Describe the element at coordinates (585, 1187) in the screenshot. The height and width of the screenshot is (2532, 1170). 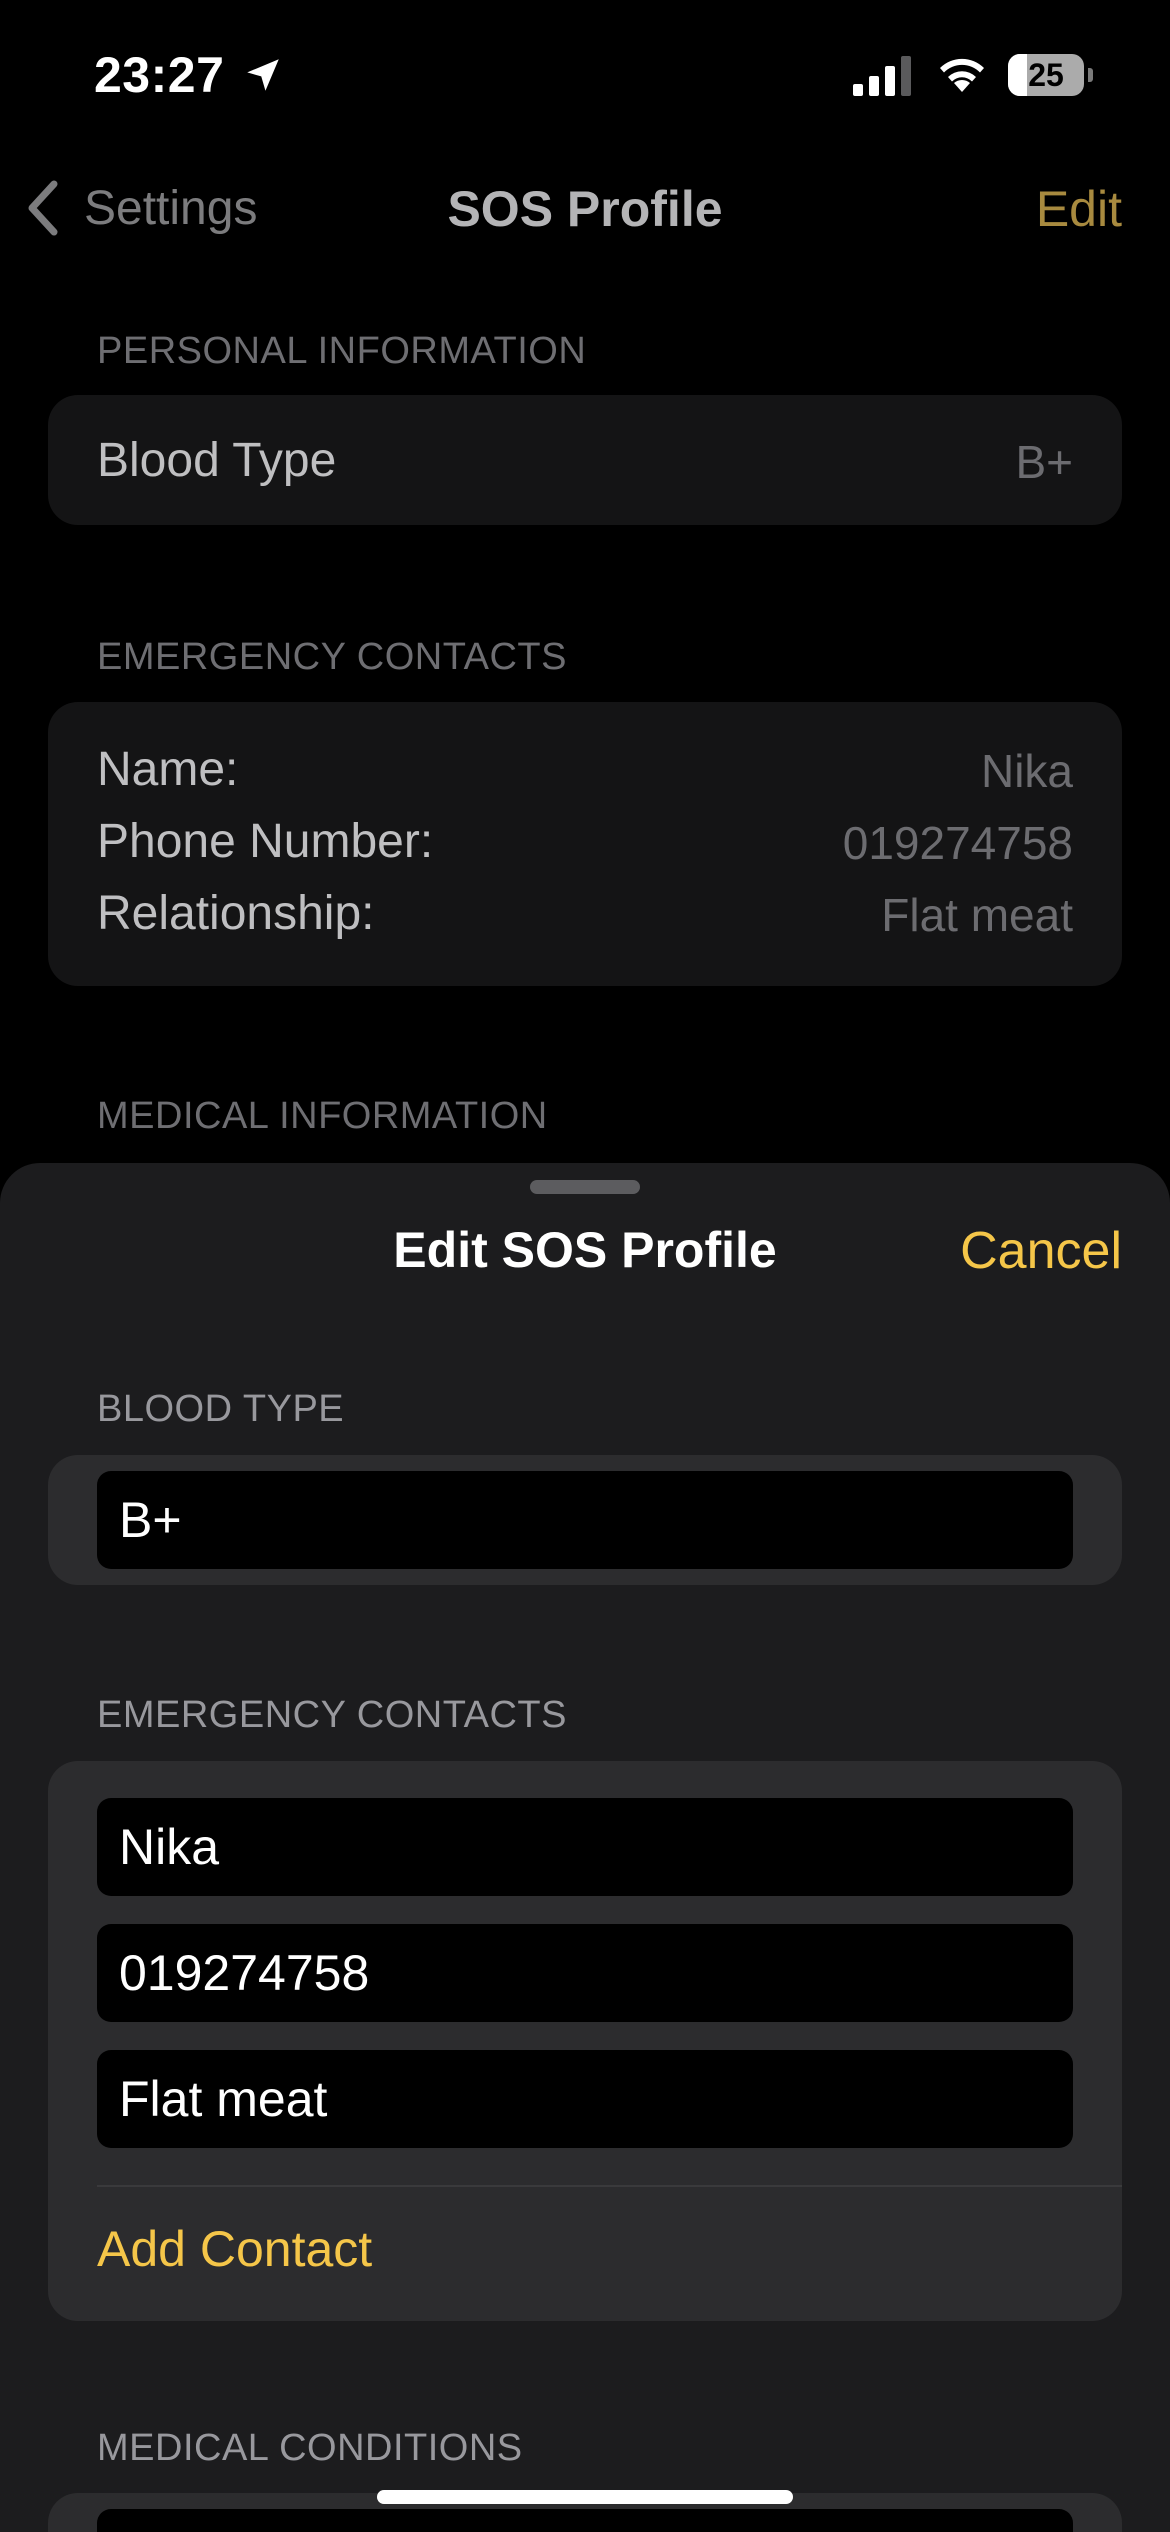
I see `sheet-grabber` at that location.